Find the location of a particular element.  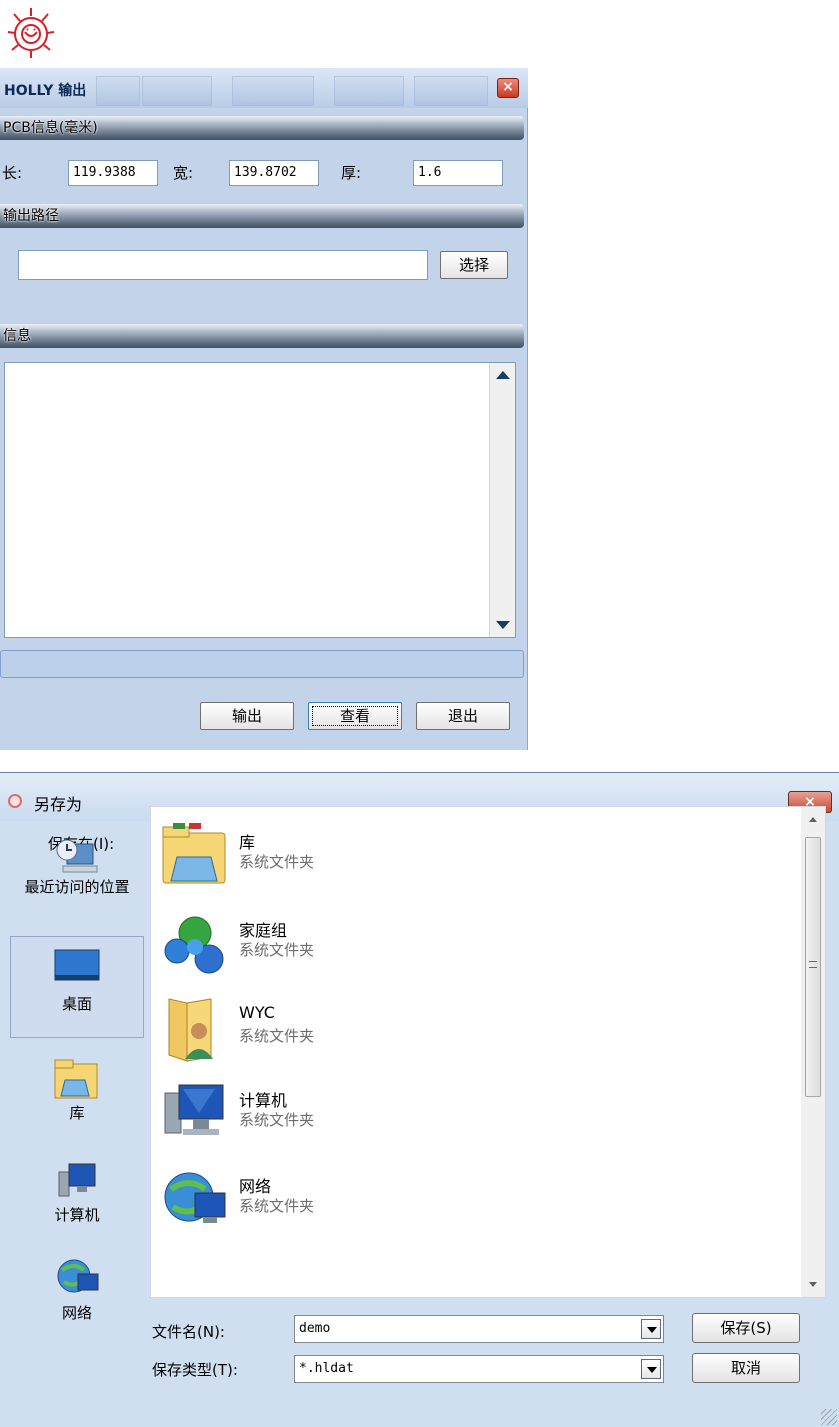

info-section-header: 信息 is located at coordinates (262, 336).